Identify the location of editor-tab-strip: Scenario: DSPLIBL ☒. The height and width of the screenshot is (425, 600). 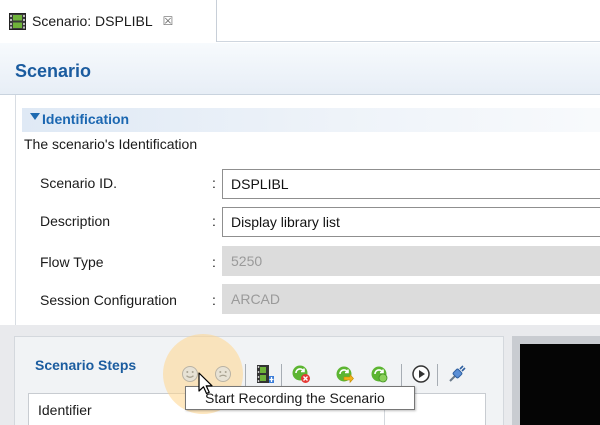
(300, 21).